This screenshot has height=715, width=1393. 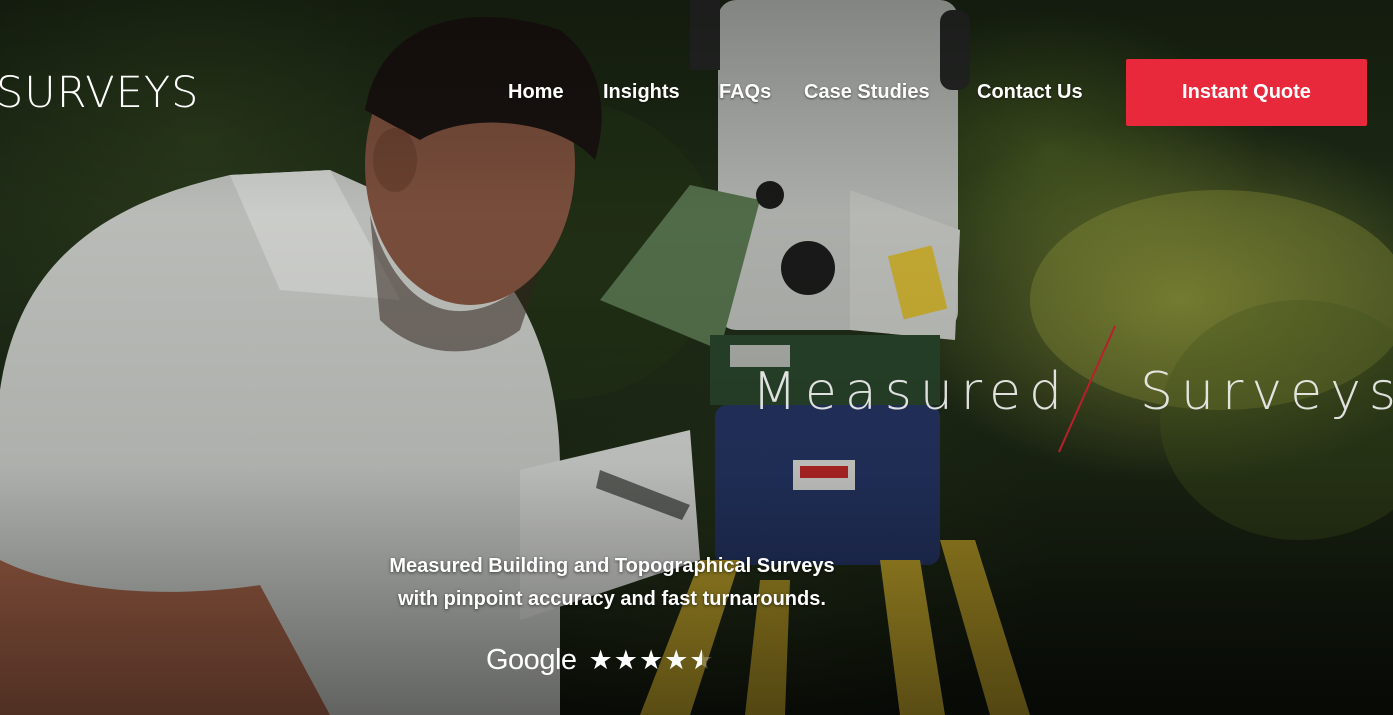 What do you see at coordinates (911, 392) in the screenshot?
I see `headline-word-measured: Measured` at bounding box center [911, 392].